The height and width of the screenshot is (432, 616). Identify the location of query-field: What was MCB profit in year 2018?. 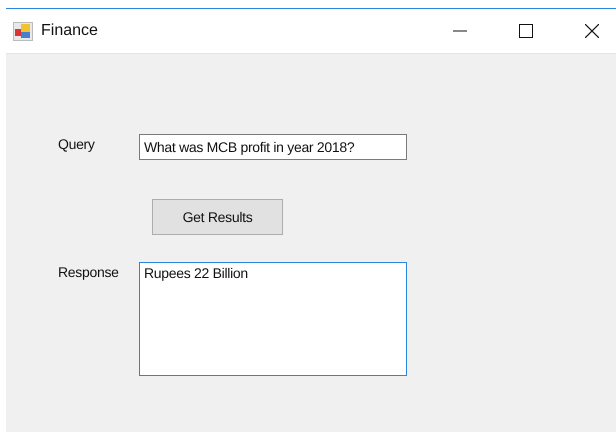
(273, 147).